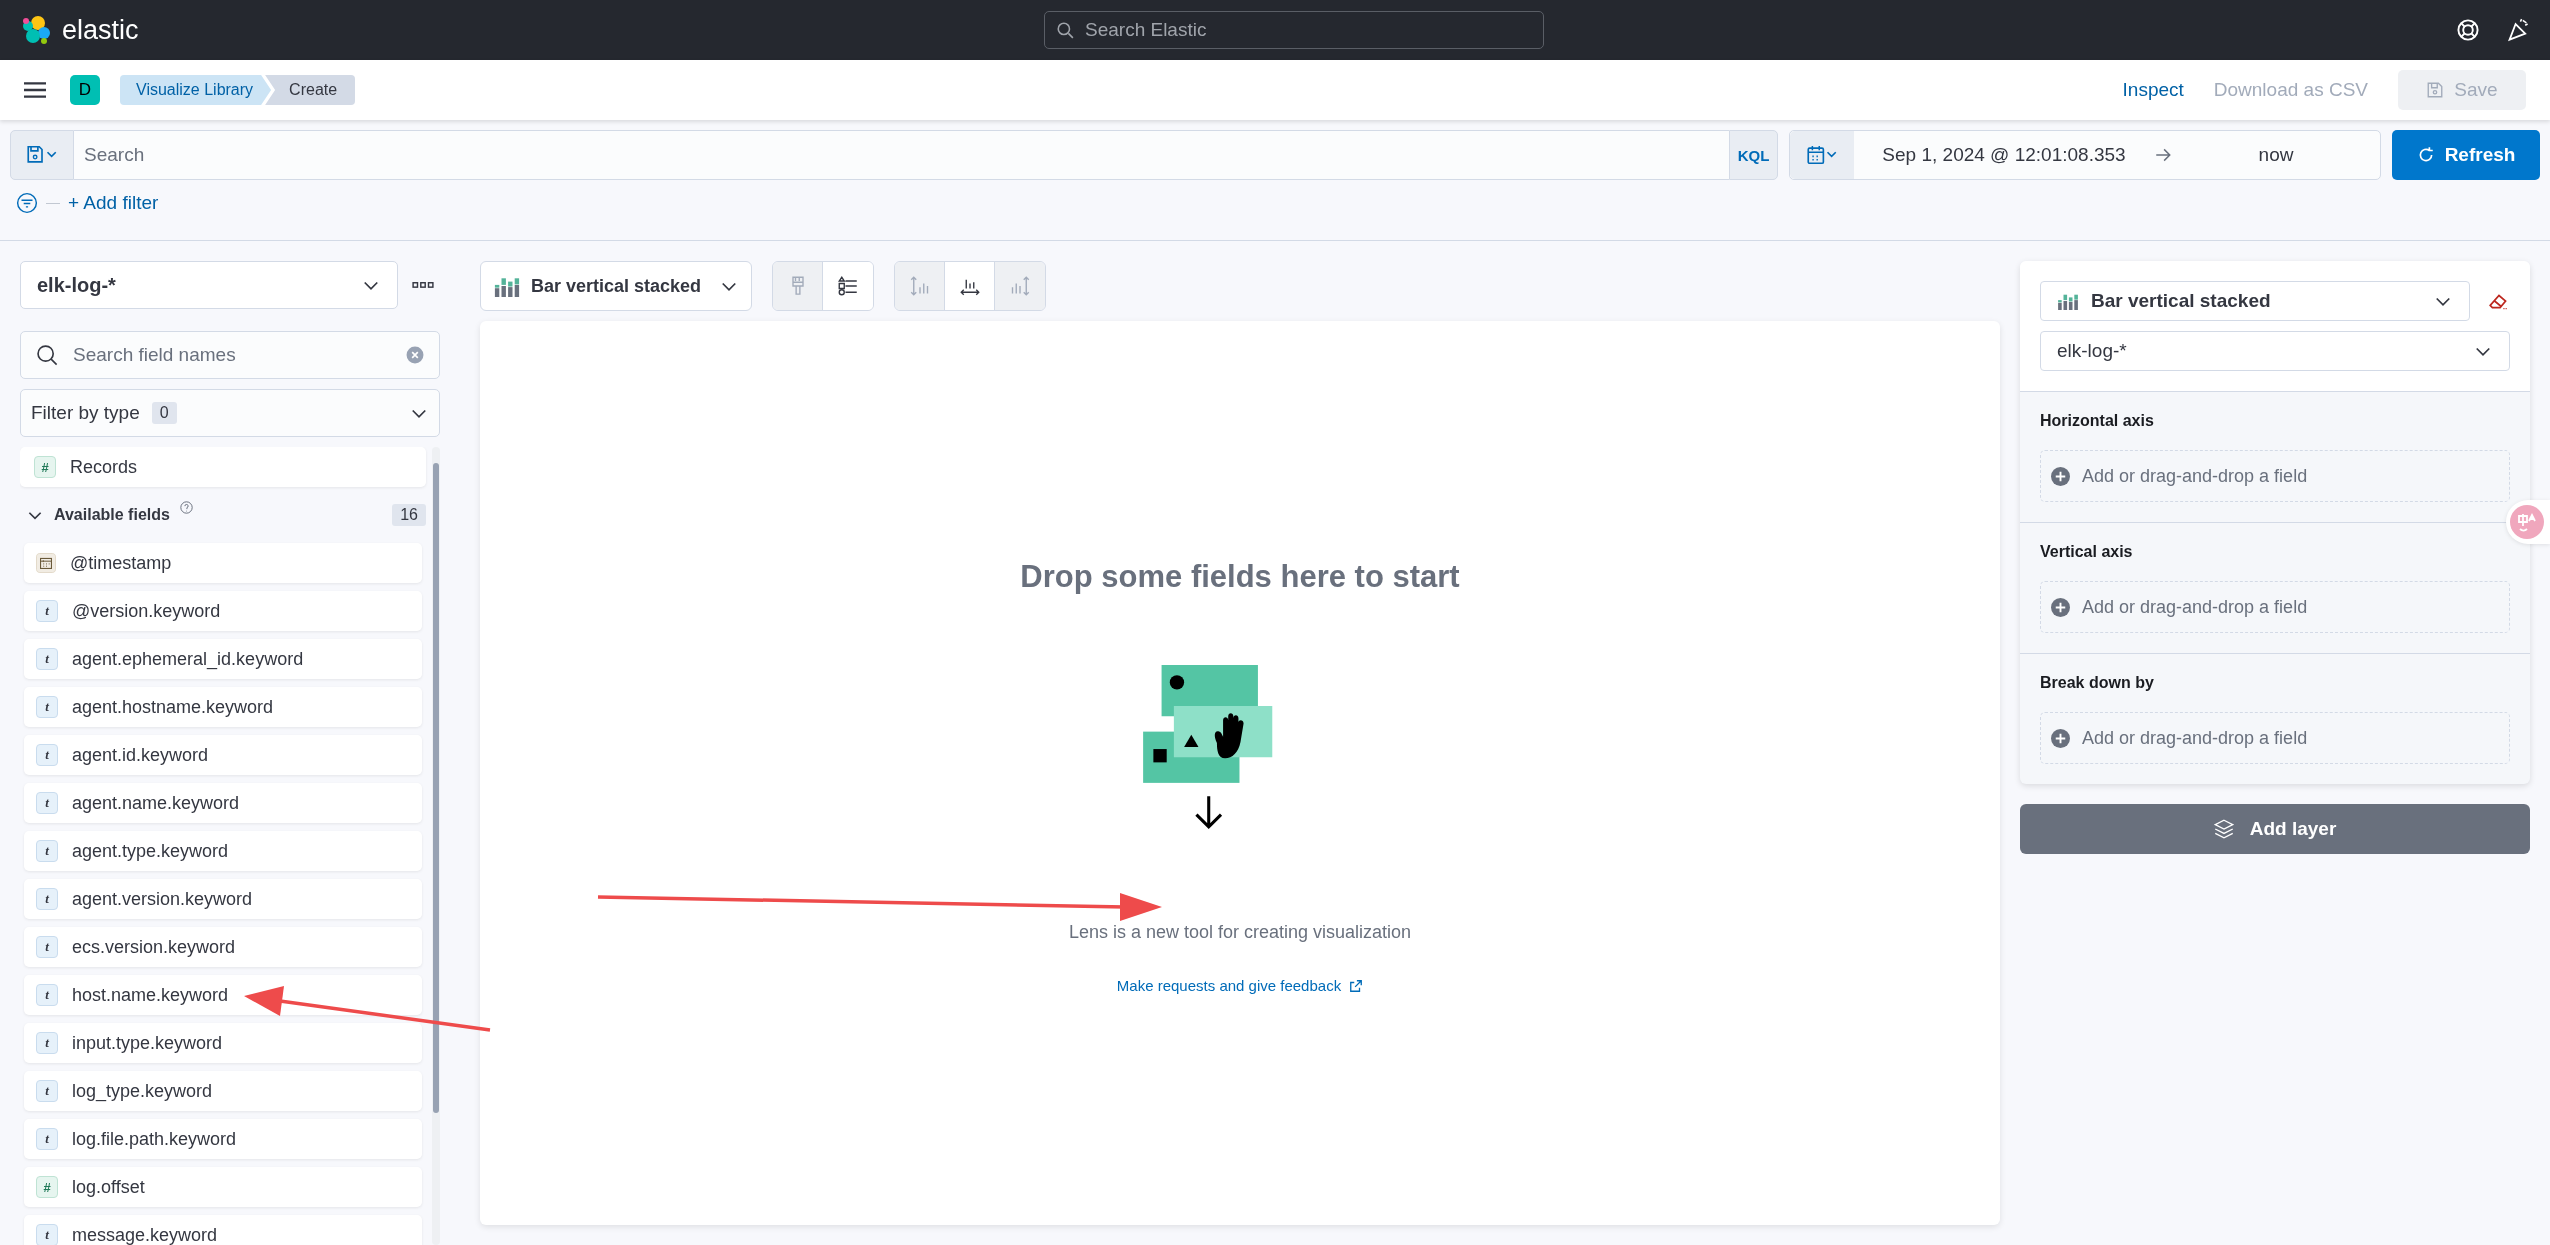 The width and height of the screenshot is (2550, 1245). What do you see at coordinates (1822, 155) in the screenshot?
I see `quick-select-button` at bounding box center [1822, 155].